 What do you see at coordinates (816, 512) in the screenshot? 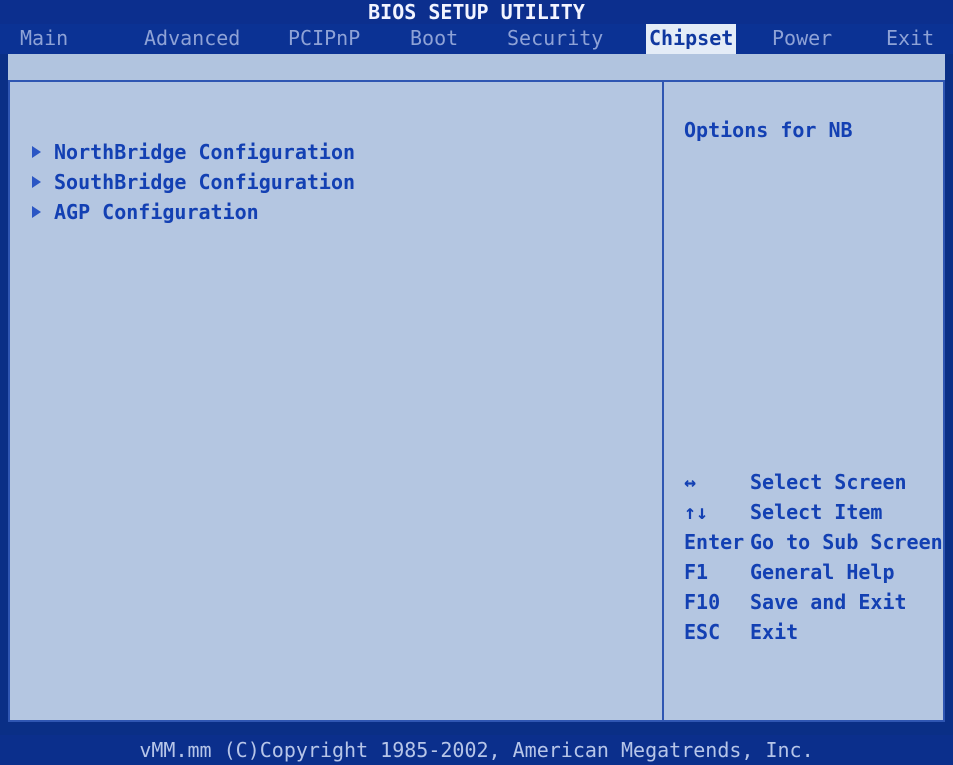
I see `legend-desc: Select Item` at bounding box center [816, 512].